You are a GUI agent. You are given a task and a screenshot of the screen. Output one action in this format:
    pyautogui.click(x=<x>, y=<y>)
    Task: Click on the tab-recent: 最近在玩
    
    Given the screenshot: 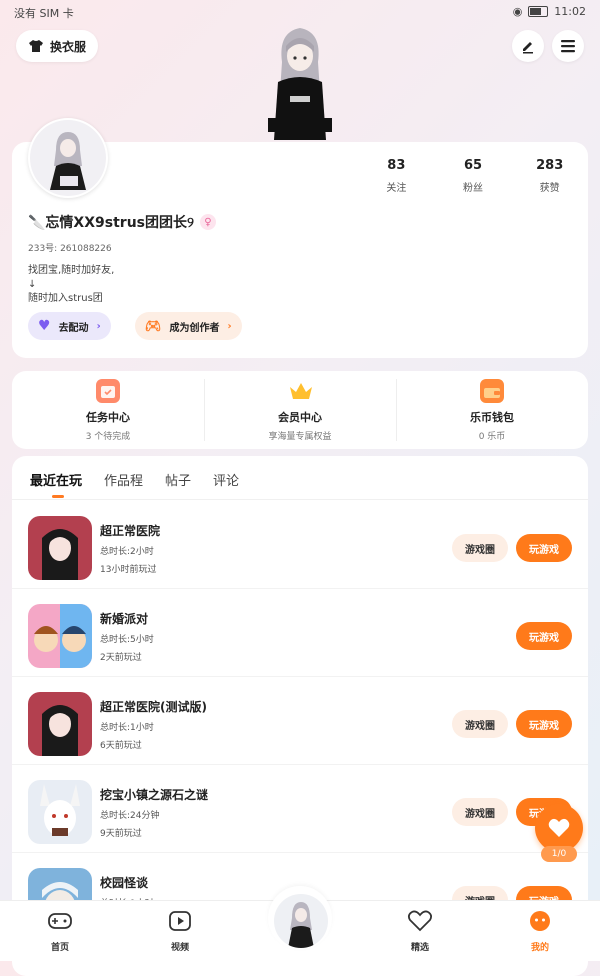 What is the action you would take?
    pyautogui.click(x=56, y=479)
    